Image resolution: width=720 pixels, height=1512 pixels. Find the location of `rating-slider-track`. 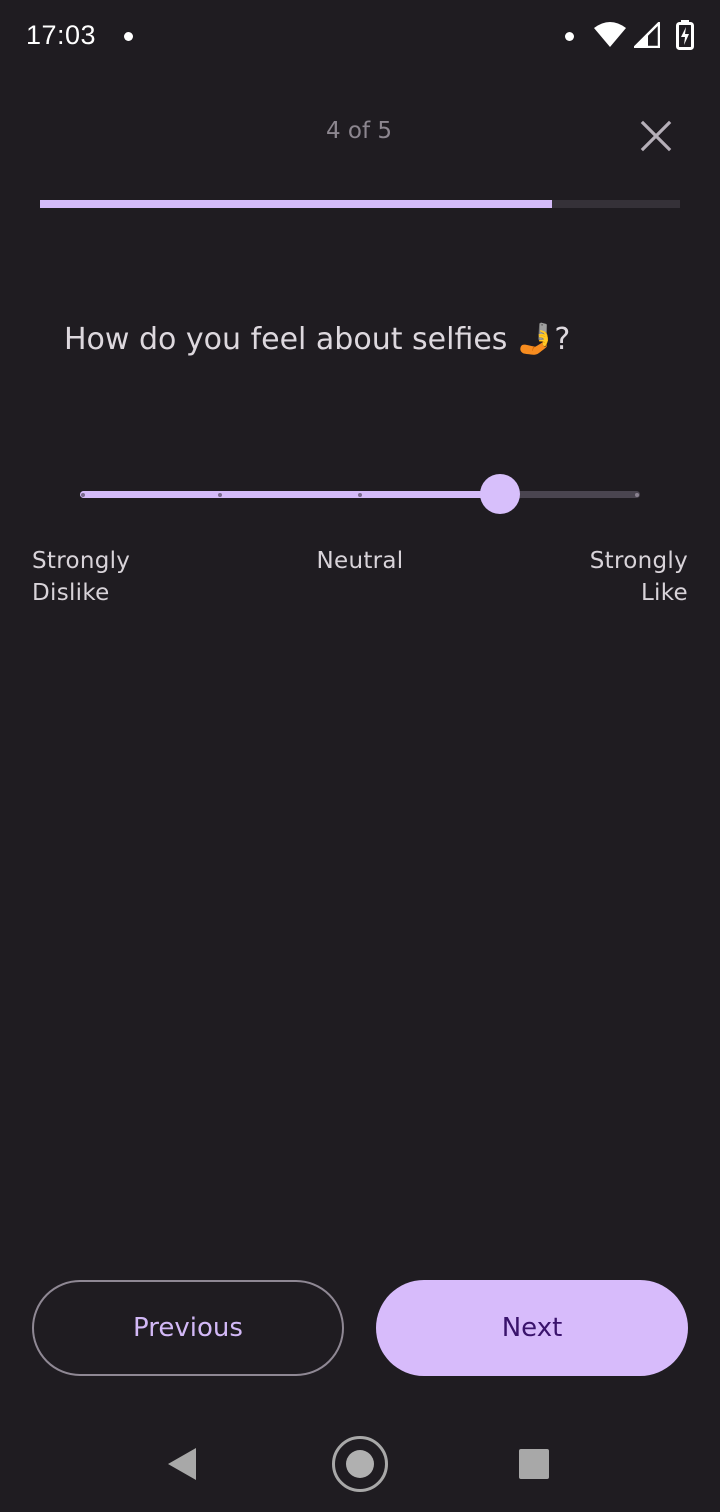

rating-slider-track is located at coordinates (360, 494).